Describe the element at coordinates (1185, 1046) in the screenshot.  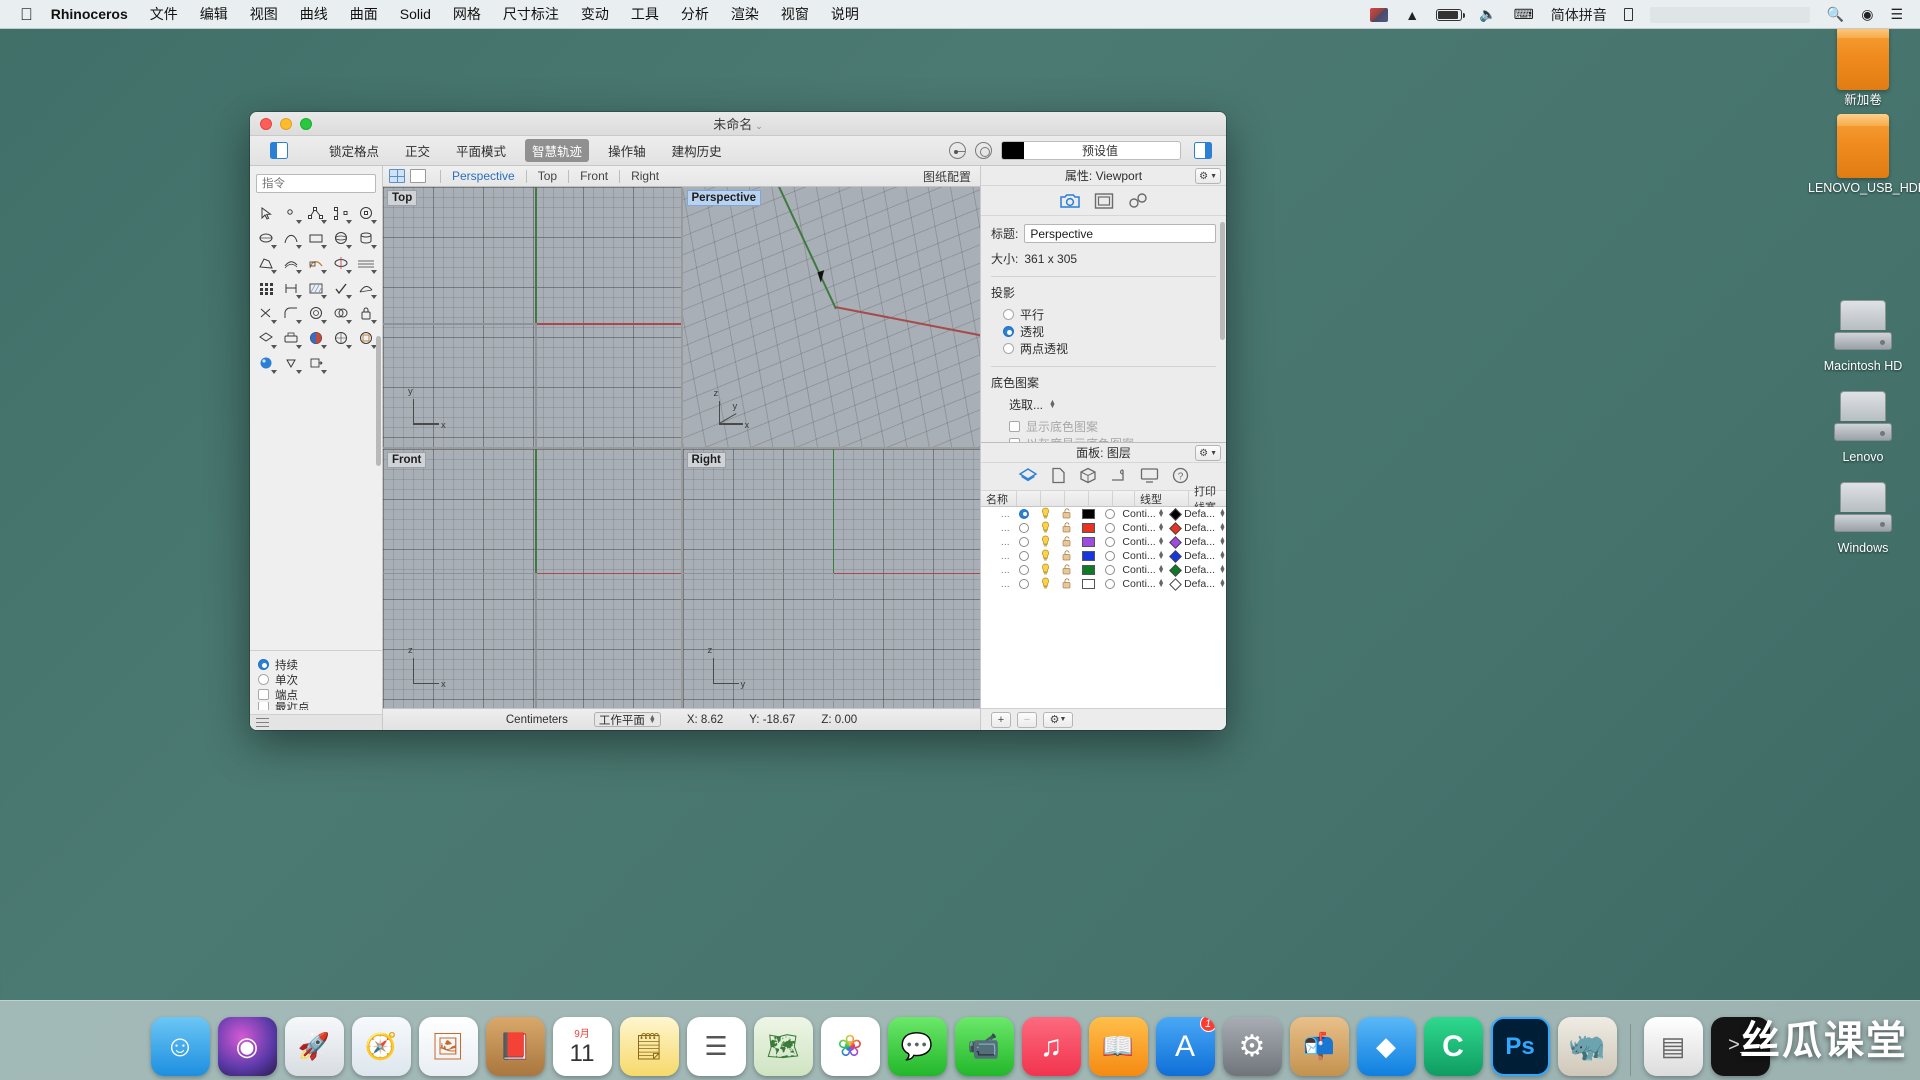
I see `dock-item-app-store: A1` at that location.